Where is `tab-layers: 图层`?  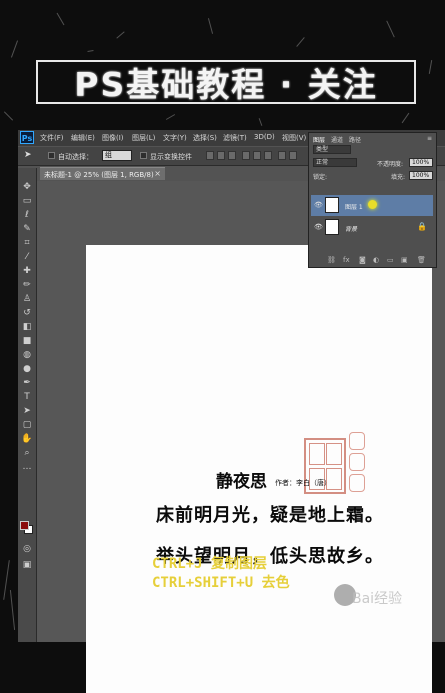
tab-layers: 图层 is located at coordinates (319, 139).